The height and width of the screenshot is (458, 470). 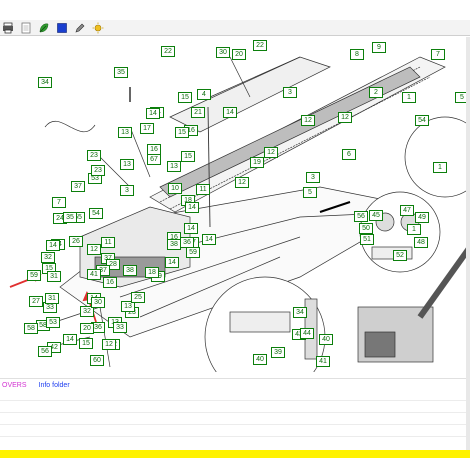 What do you see at coordinates (26, 28) in the screenshot?
I see `page-icon` at bounding box center [26, 28].